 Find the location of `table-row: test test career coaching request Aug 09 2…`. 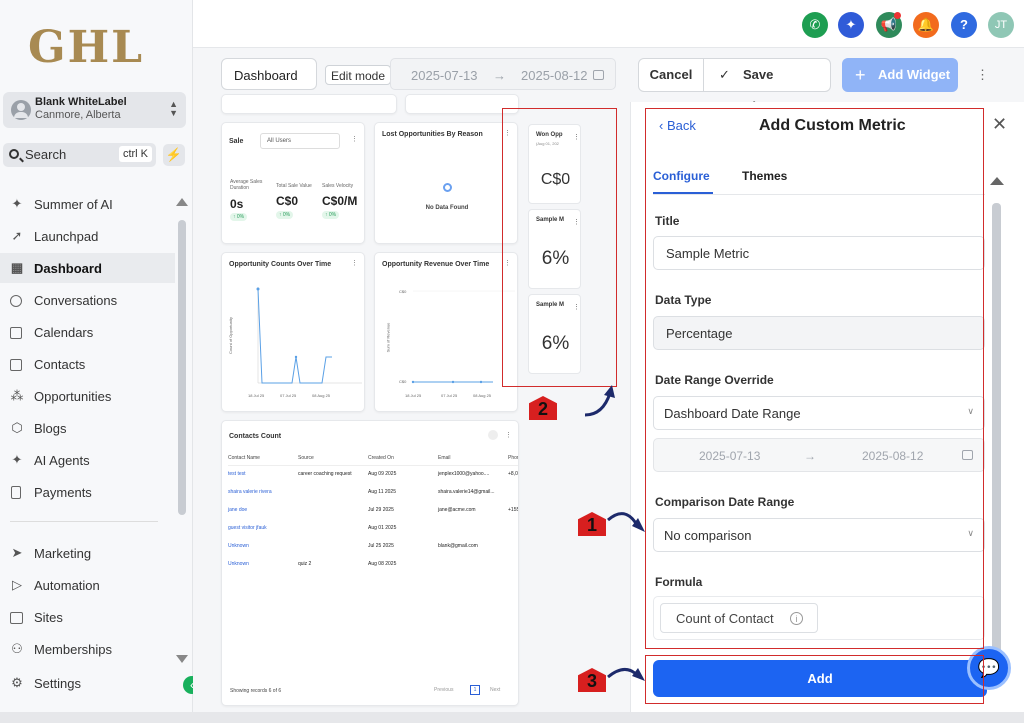

table-row: test test career coaching request Aug 09 2… is located at coordinates (373, 474).